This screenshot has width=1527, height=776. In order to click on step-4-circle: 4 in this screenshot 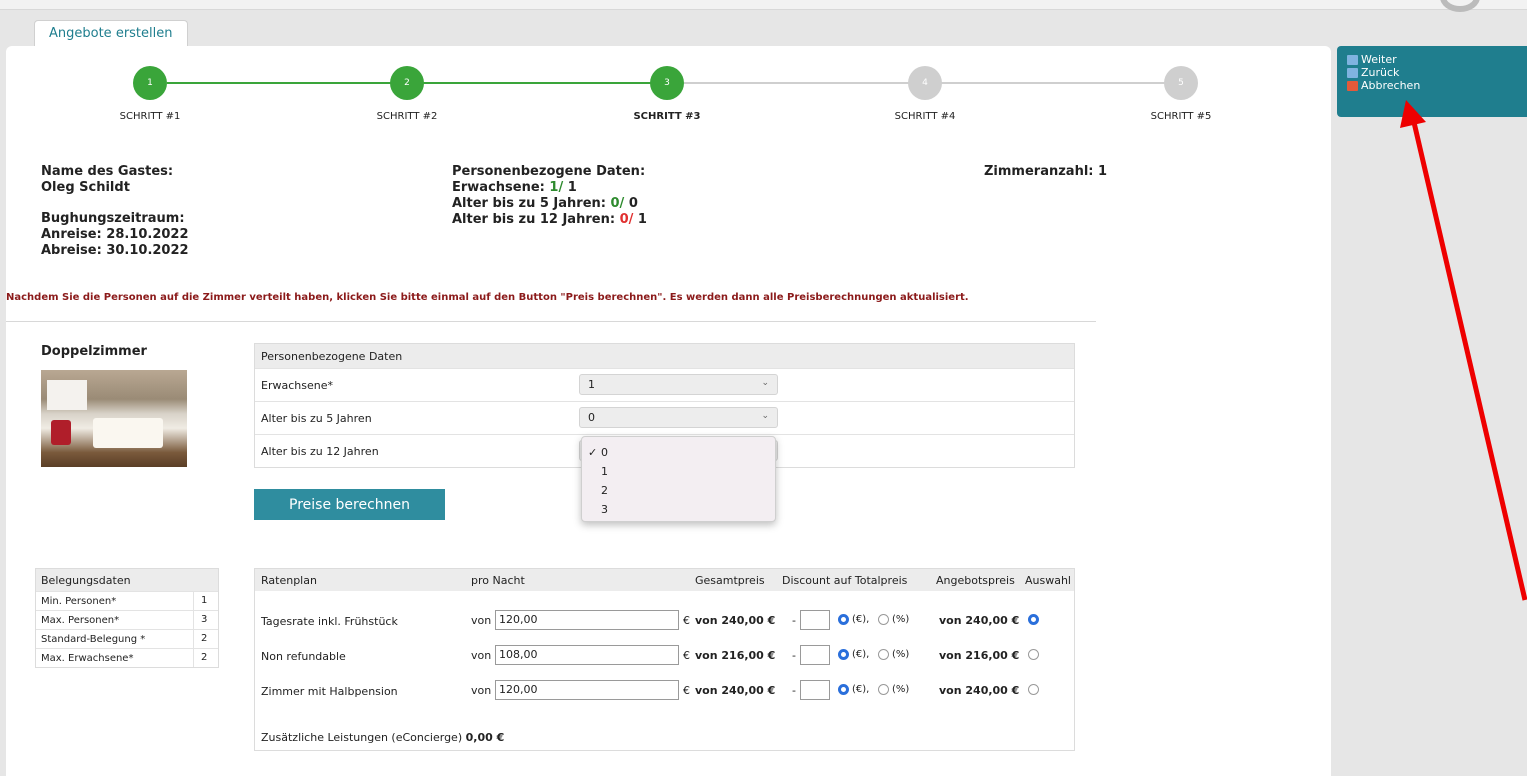, I will do `click(925, 83)`.